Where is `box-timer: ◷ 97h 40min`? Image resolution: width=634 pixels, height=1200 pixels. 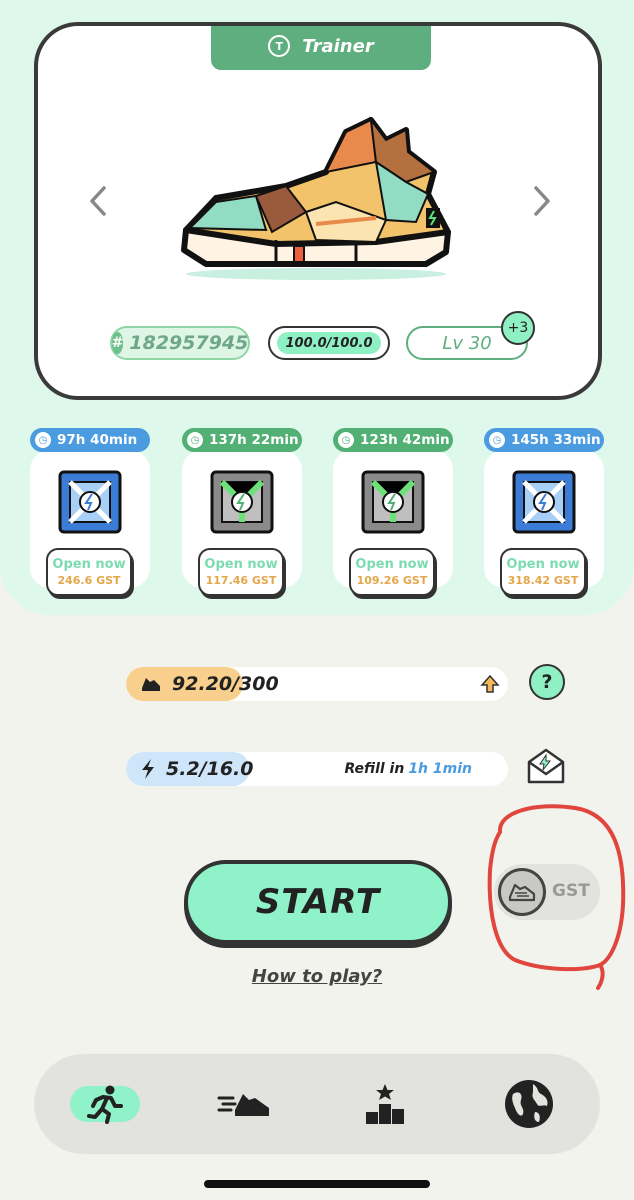
box-timer: ◷ 97h 40min is located at coordinates (90, 440).